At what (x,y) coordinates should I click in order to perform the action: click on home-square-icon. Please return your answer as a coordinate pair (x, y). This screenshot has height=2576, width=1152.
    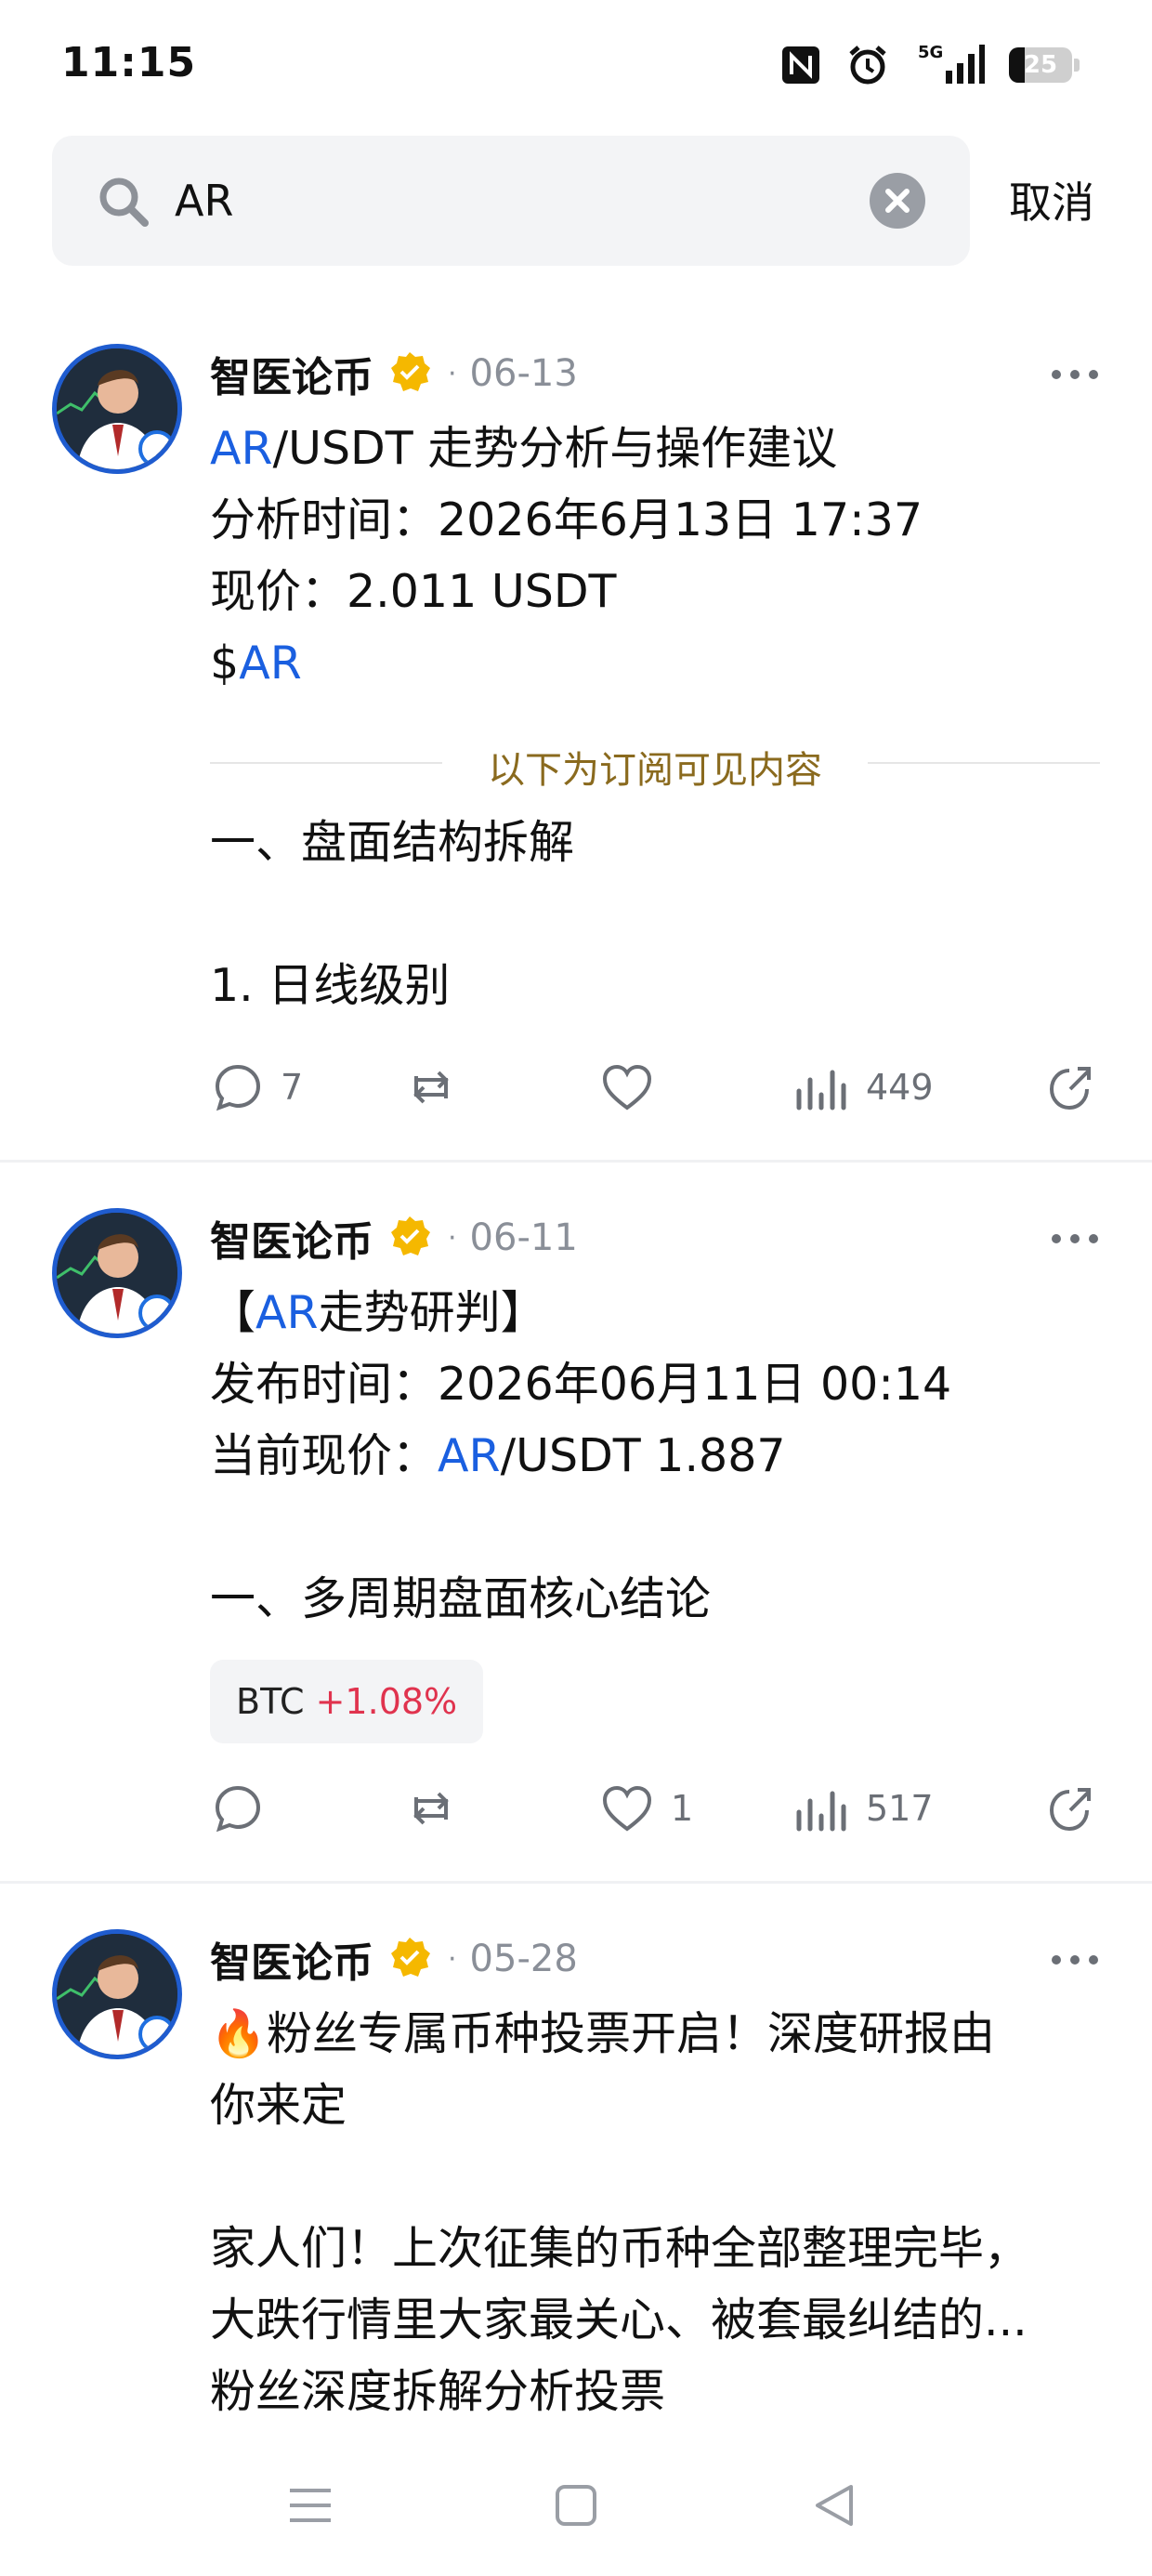
    Looking at the image, I should click on (576, 2507).